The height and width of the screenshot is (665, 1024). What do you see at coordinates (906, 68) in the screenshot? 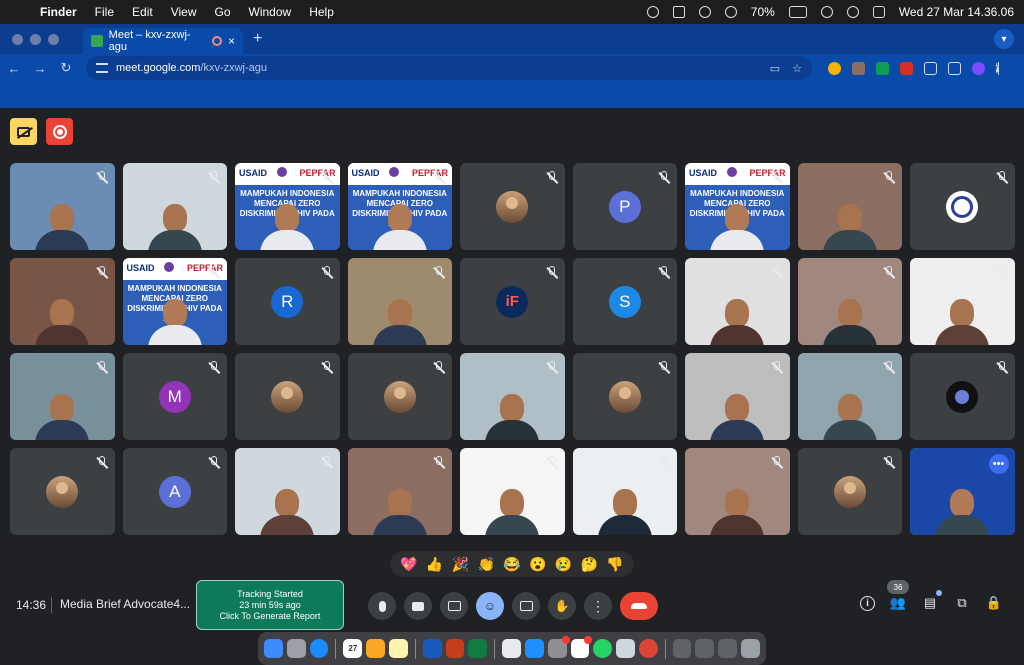
I see `extension-red-icon` at bounding box center [906, 68].